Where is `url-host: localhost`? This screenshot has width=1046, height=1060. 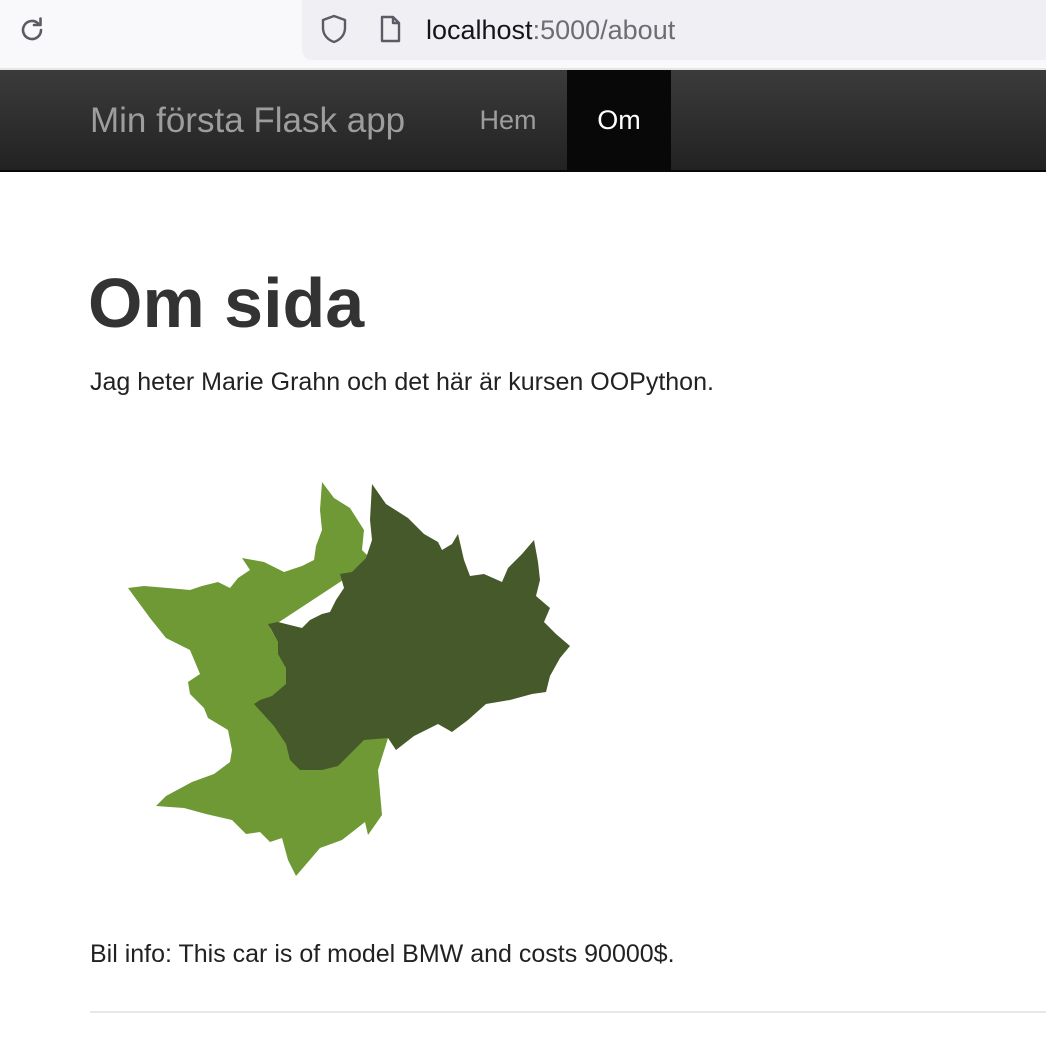 url-host: localhost is located at coordinates (479, 30).